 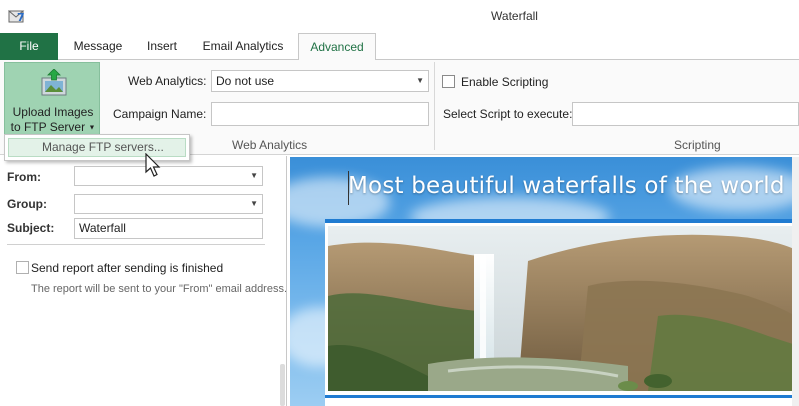 What do you see at coordinates (127, 268) in the screenshot?
I see `send-report-label: Send report after sending is finished` at bounding box center [127, 268].